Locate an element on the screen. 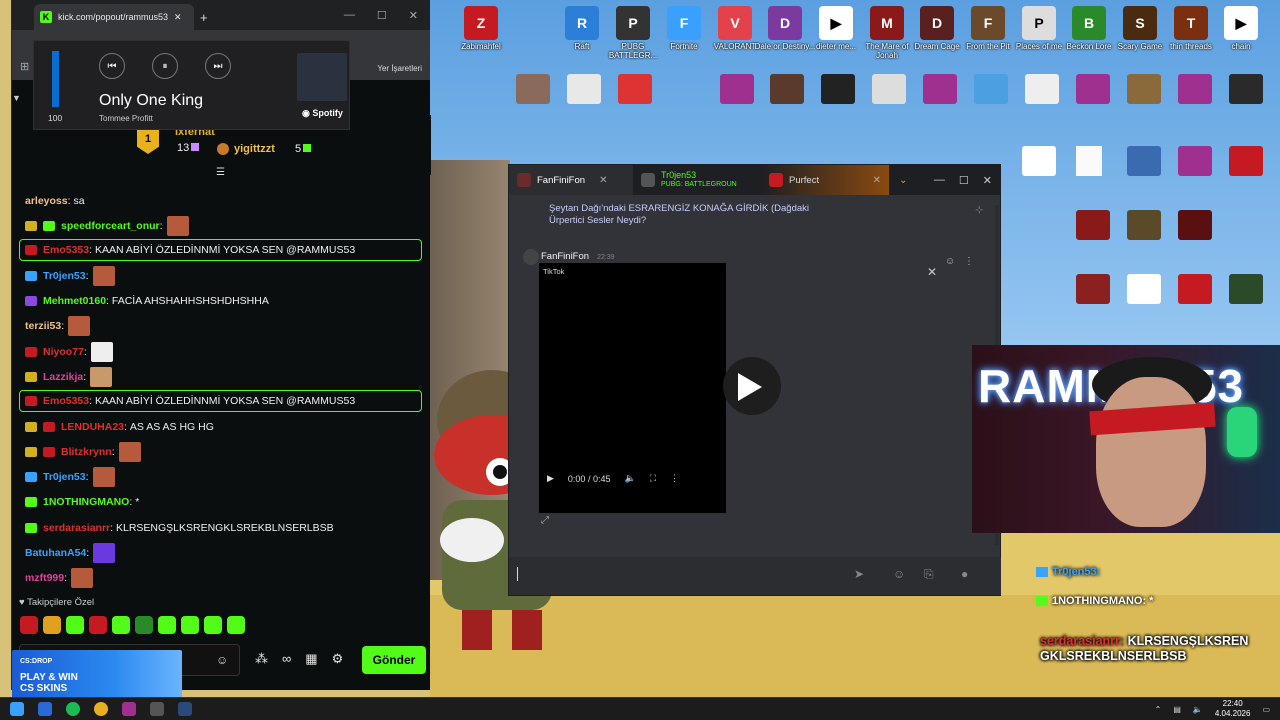 This screenshot has height=720, width=1280. discord-tab-label: FanFiniFon is located at coordinates (561, 180).